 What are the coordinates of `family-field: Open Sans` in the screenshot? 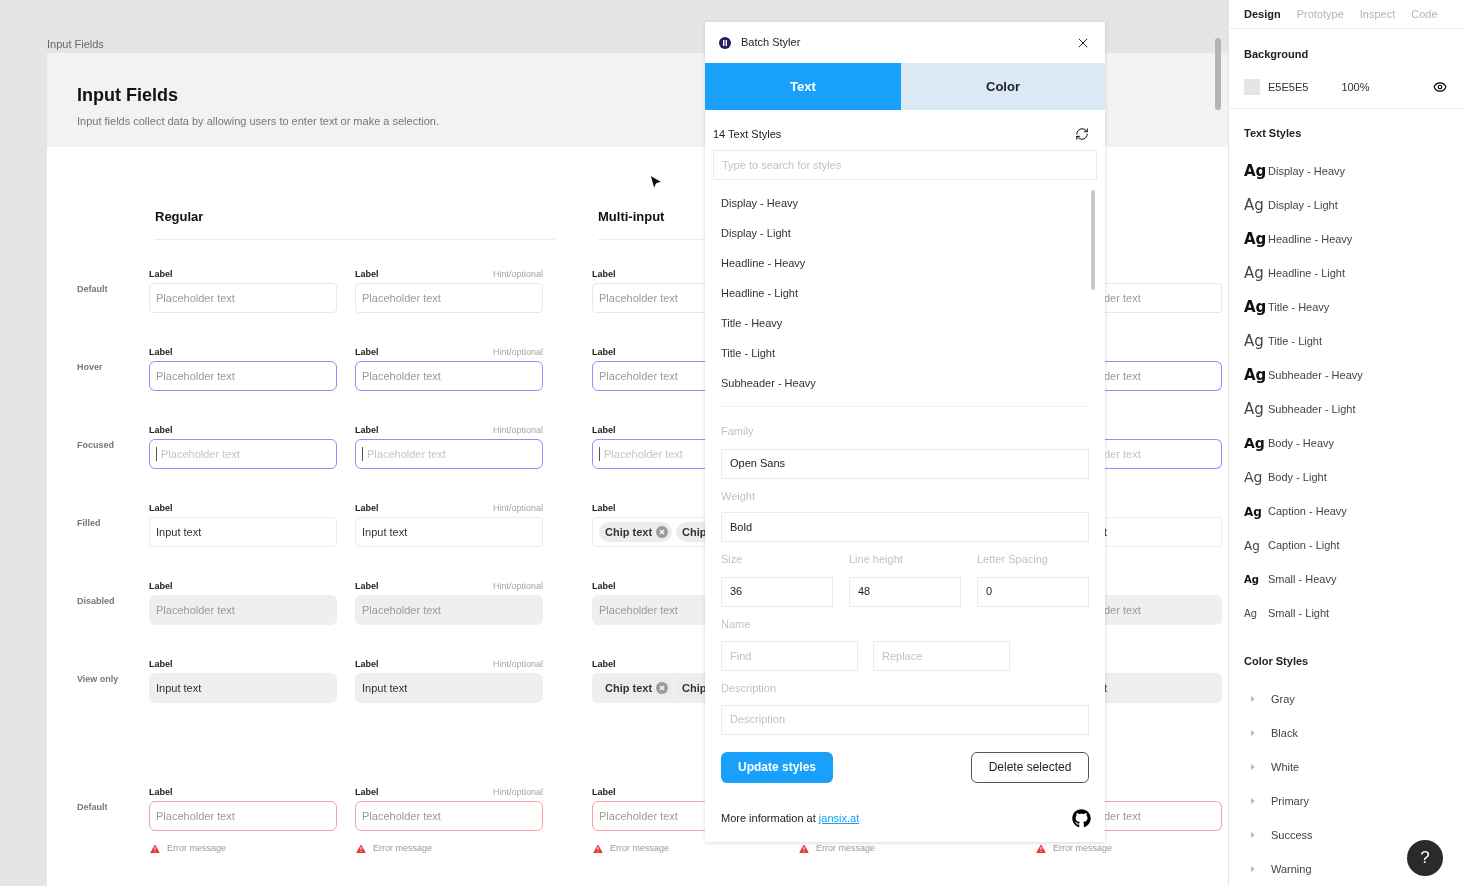 It's located at (905, 463).